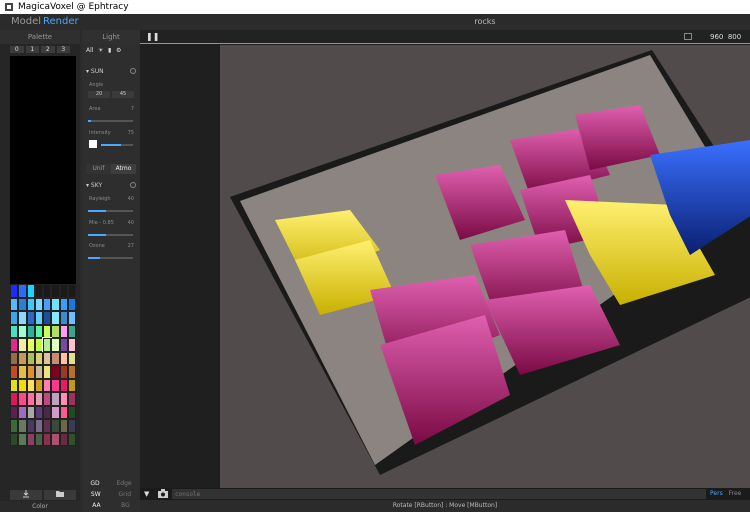 The height and width of the screenshot is (512, 750). What do you see at coordinates (146, 494) in the screenshot?
I see `chevron-down-icon: ▼` at bounding box center [146, 494].